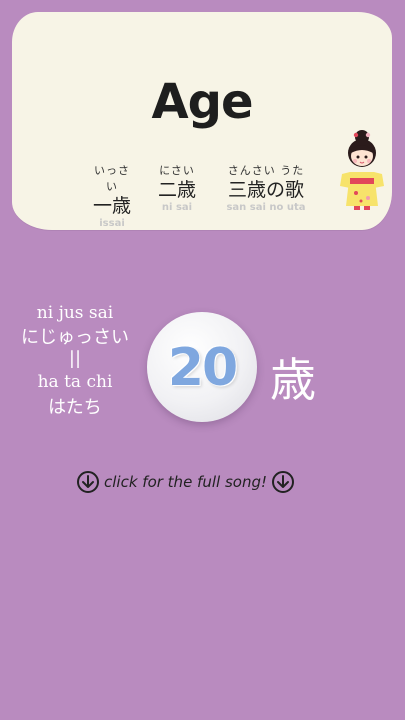 The width and height of the screenshot is (405, 720). What do you see at coordinates (266, 170) in the screenshot?
I see `lyric-kana: さんさい うた` at bounding box center [266, 170].